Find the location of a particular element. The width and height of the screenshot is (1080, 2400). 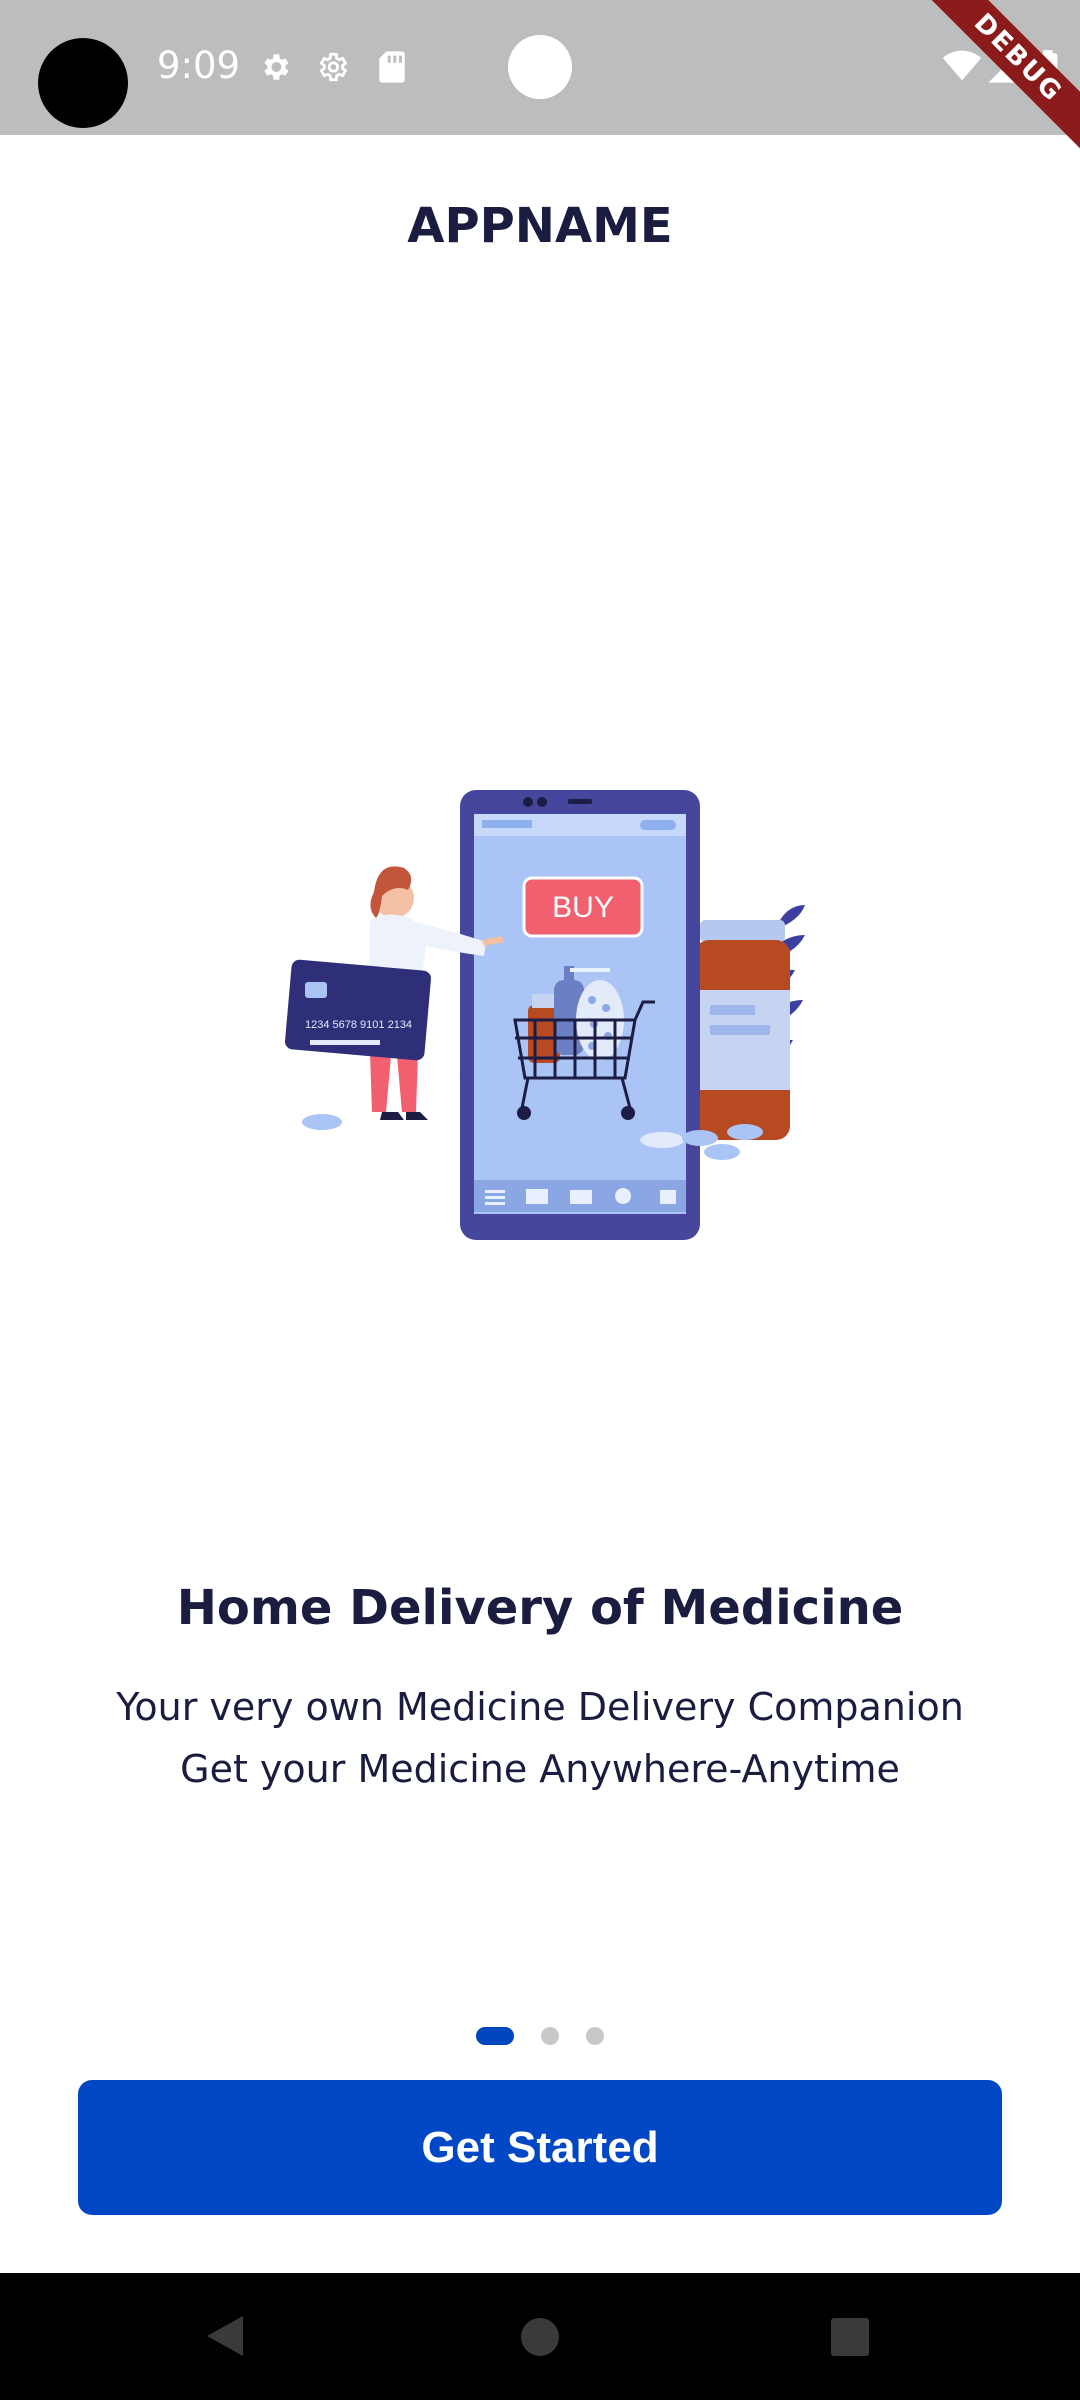

wifi-icon is located at coordinates (962, 65).